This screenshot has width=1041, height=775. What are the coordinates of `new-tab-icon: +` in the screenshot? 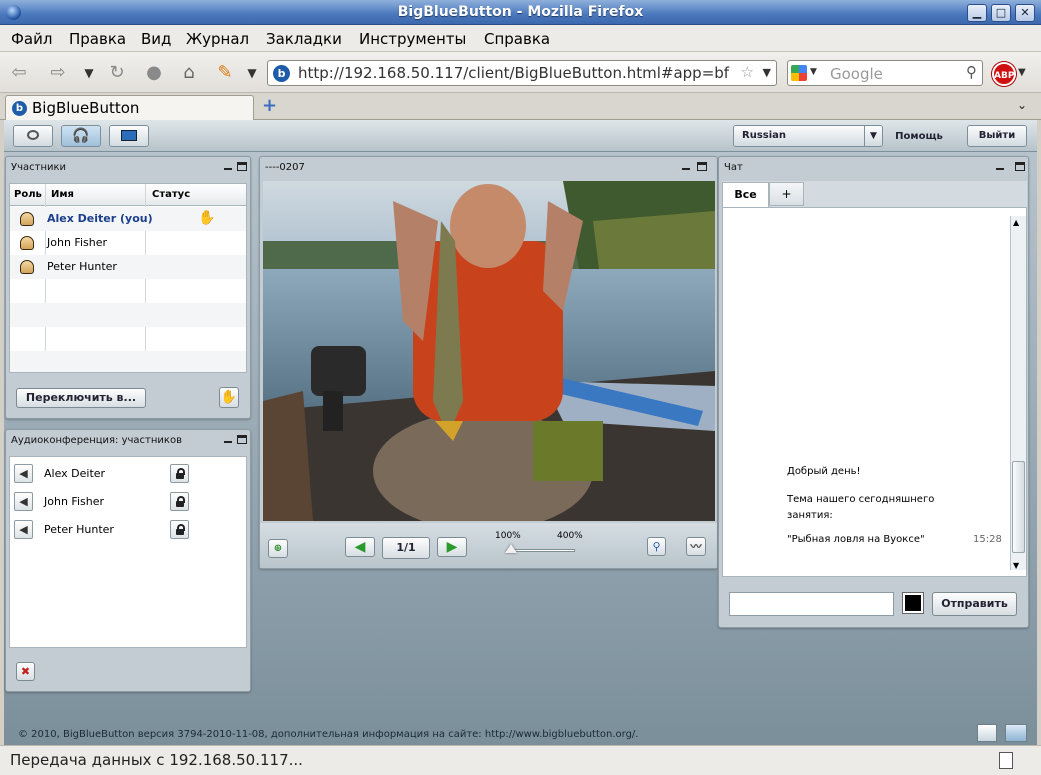 It's located at (269, 105).